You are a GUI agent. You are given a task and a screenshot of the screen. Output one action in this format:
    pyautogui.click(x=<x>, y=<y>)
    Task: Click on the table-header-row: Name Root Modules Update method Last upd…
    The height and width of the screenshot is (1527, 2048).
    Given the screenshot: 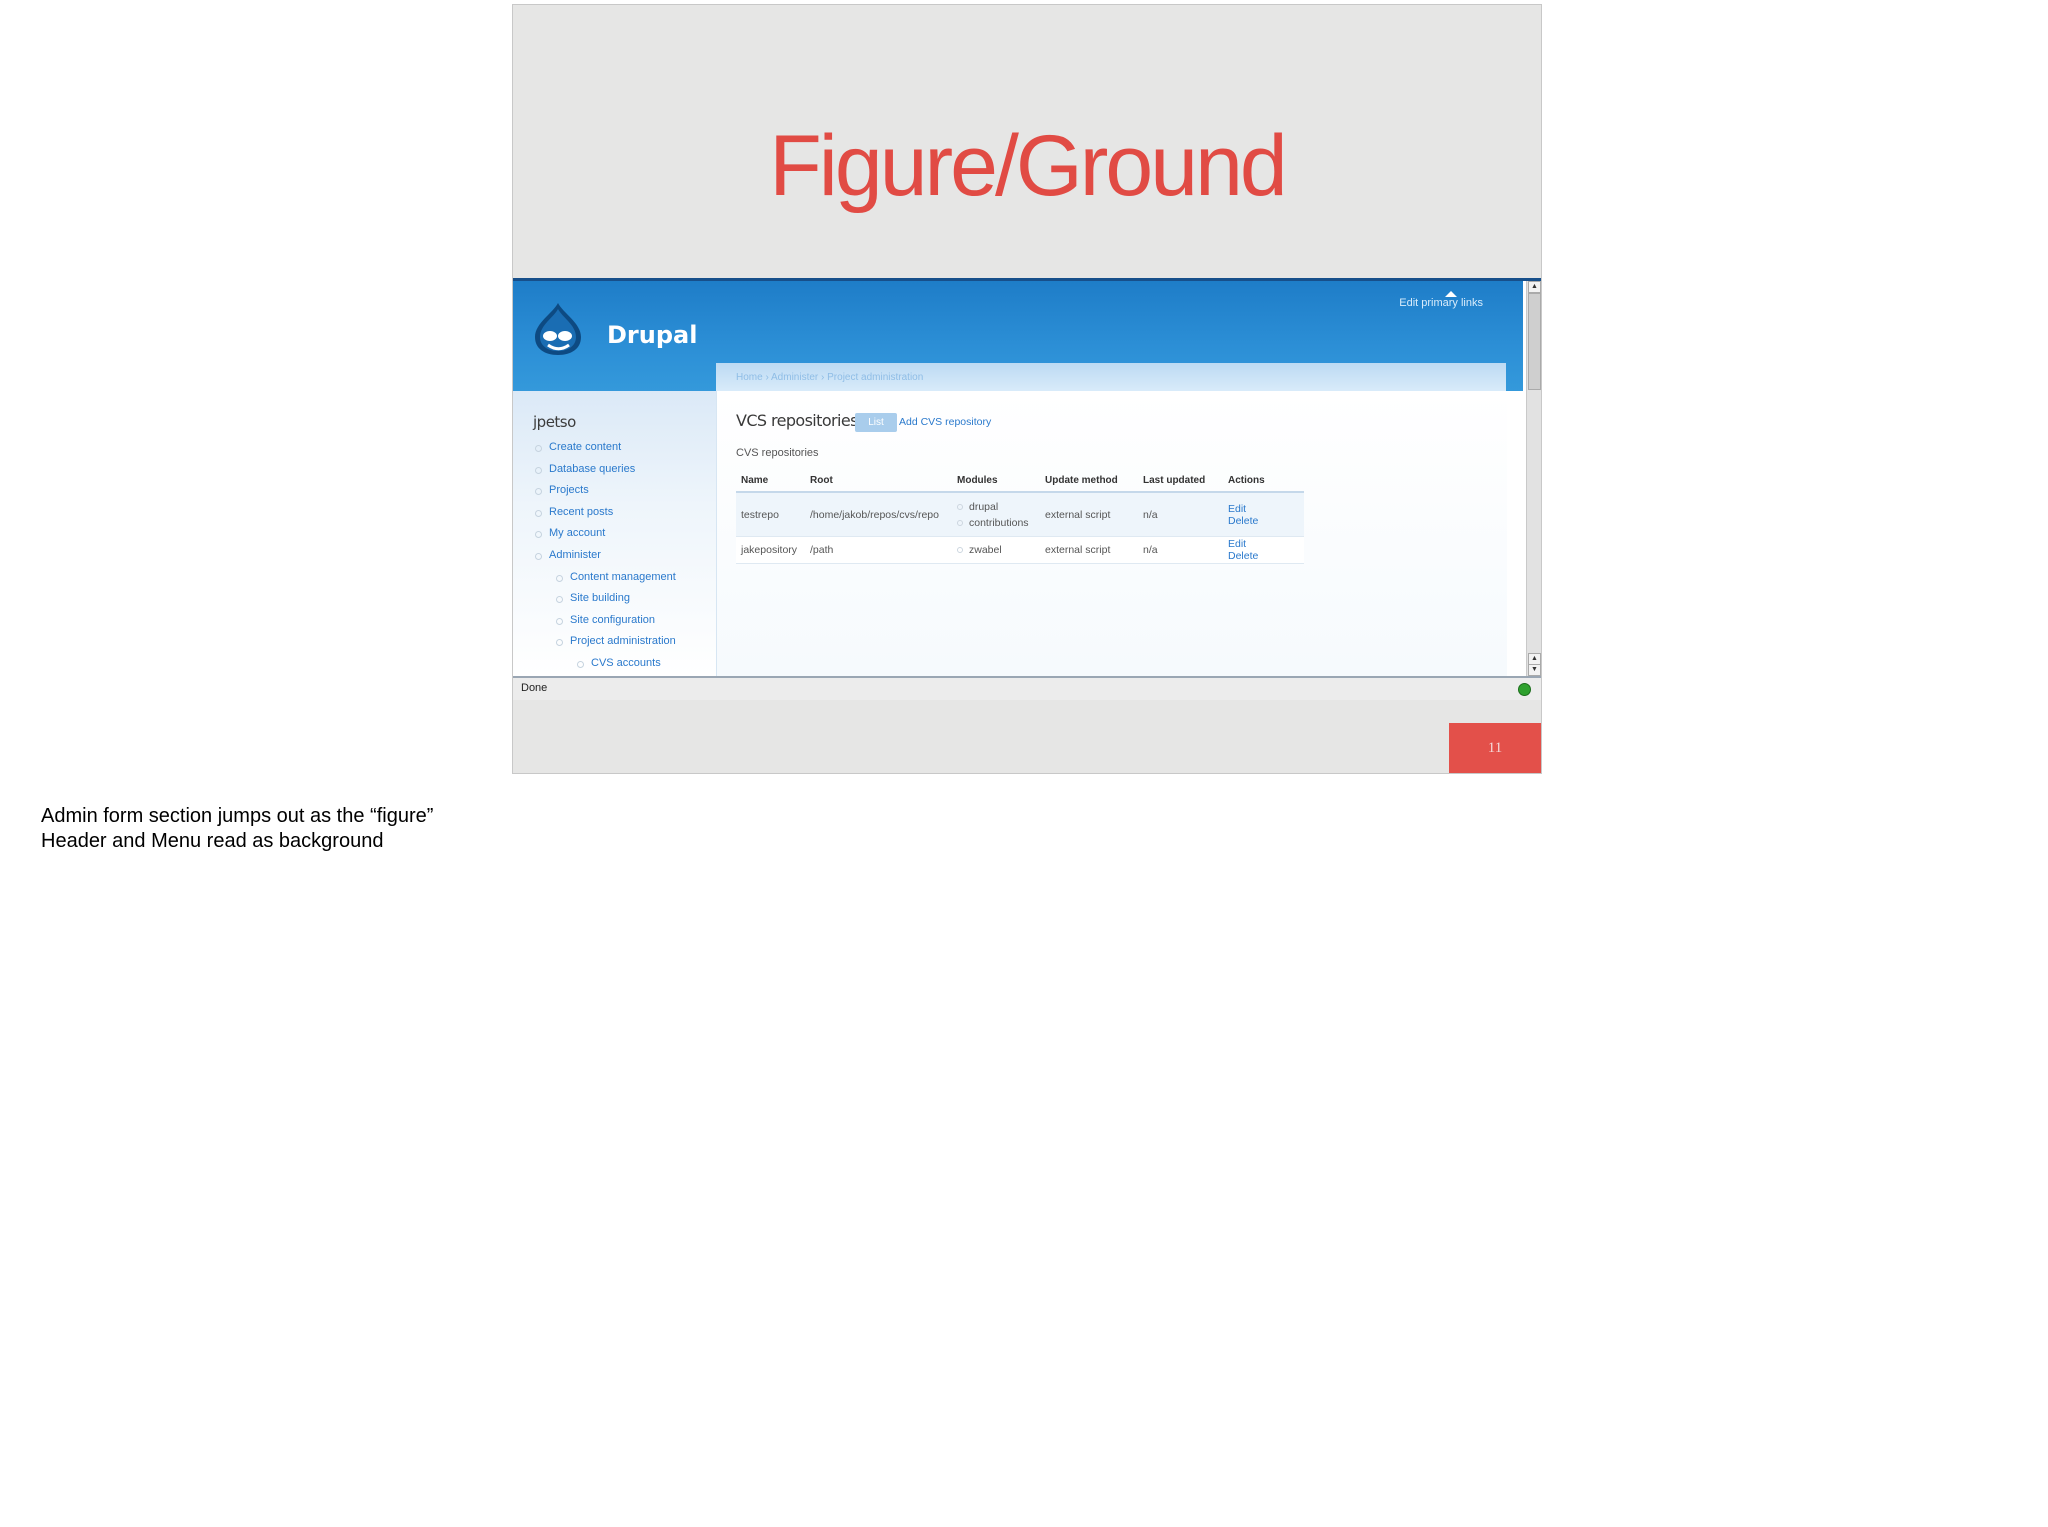 What is the action you would take?
    pyautogui.click(x=1020, y=481)
    